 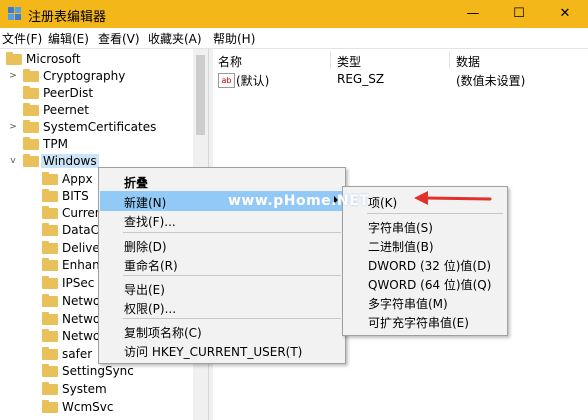 I want to click on menu-file: 文件(F), so click(x=22, y=38).